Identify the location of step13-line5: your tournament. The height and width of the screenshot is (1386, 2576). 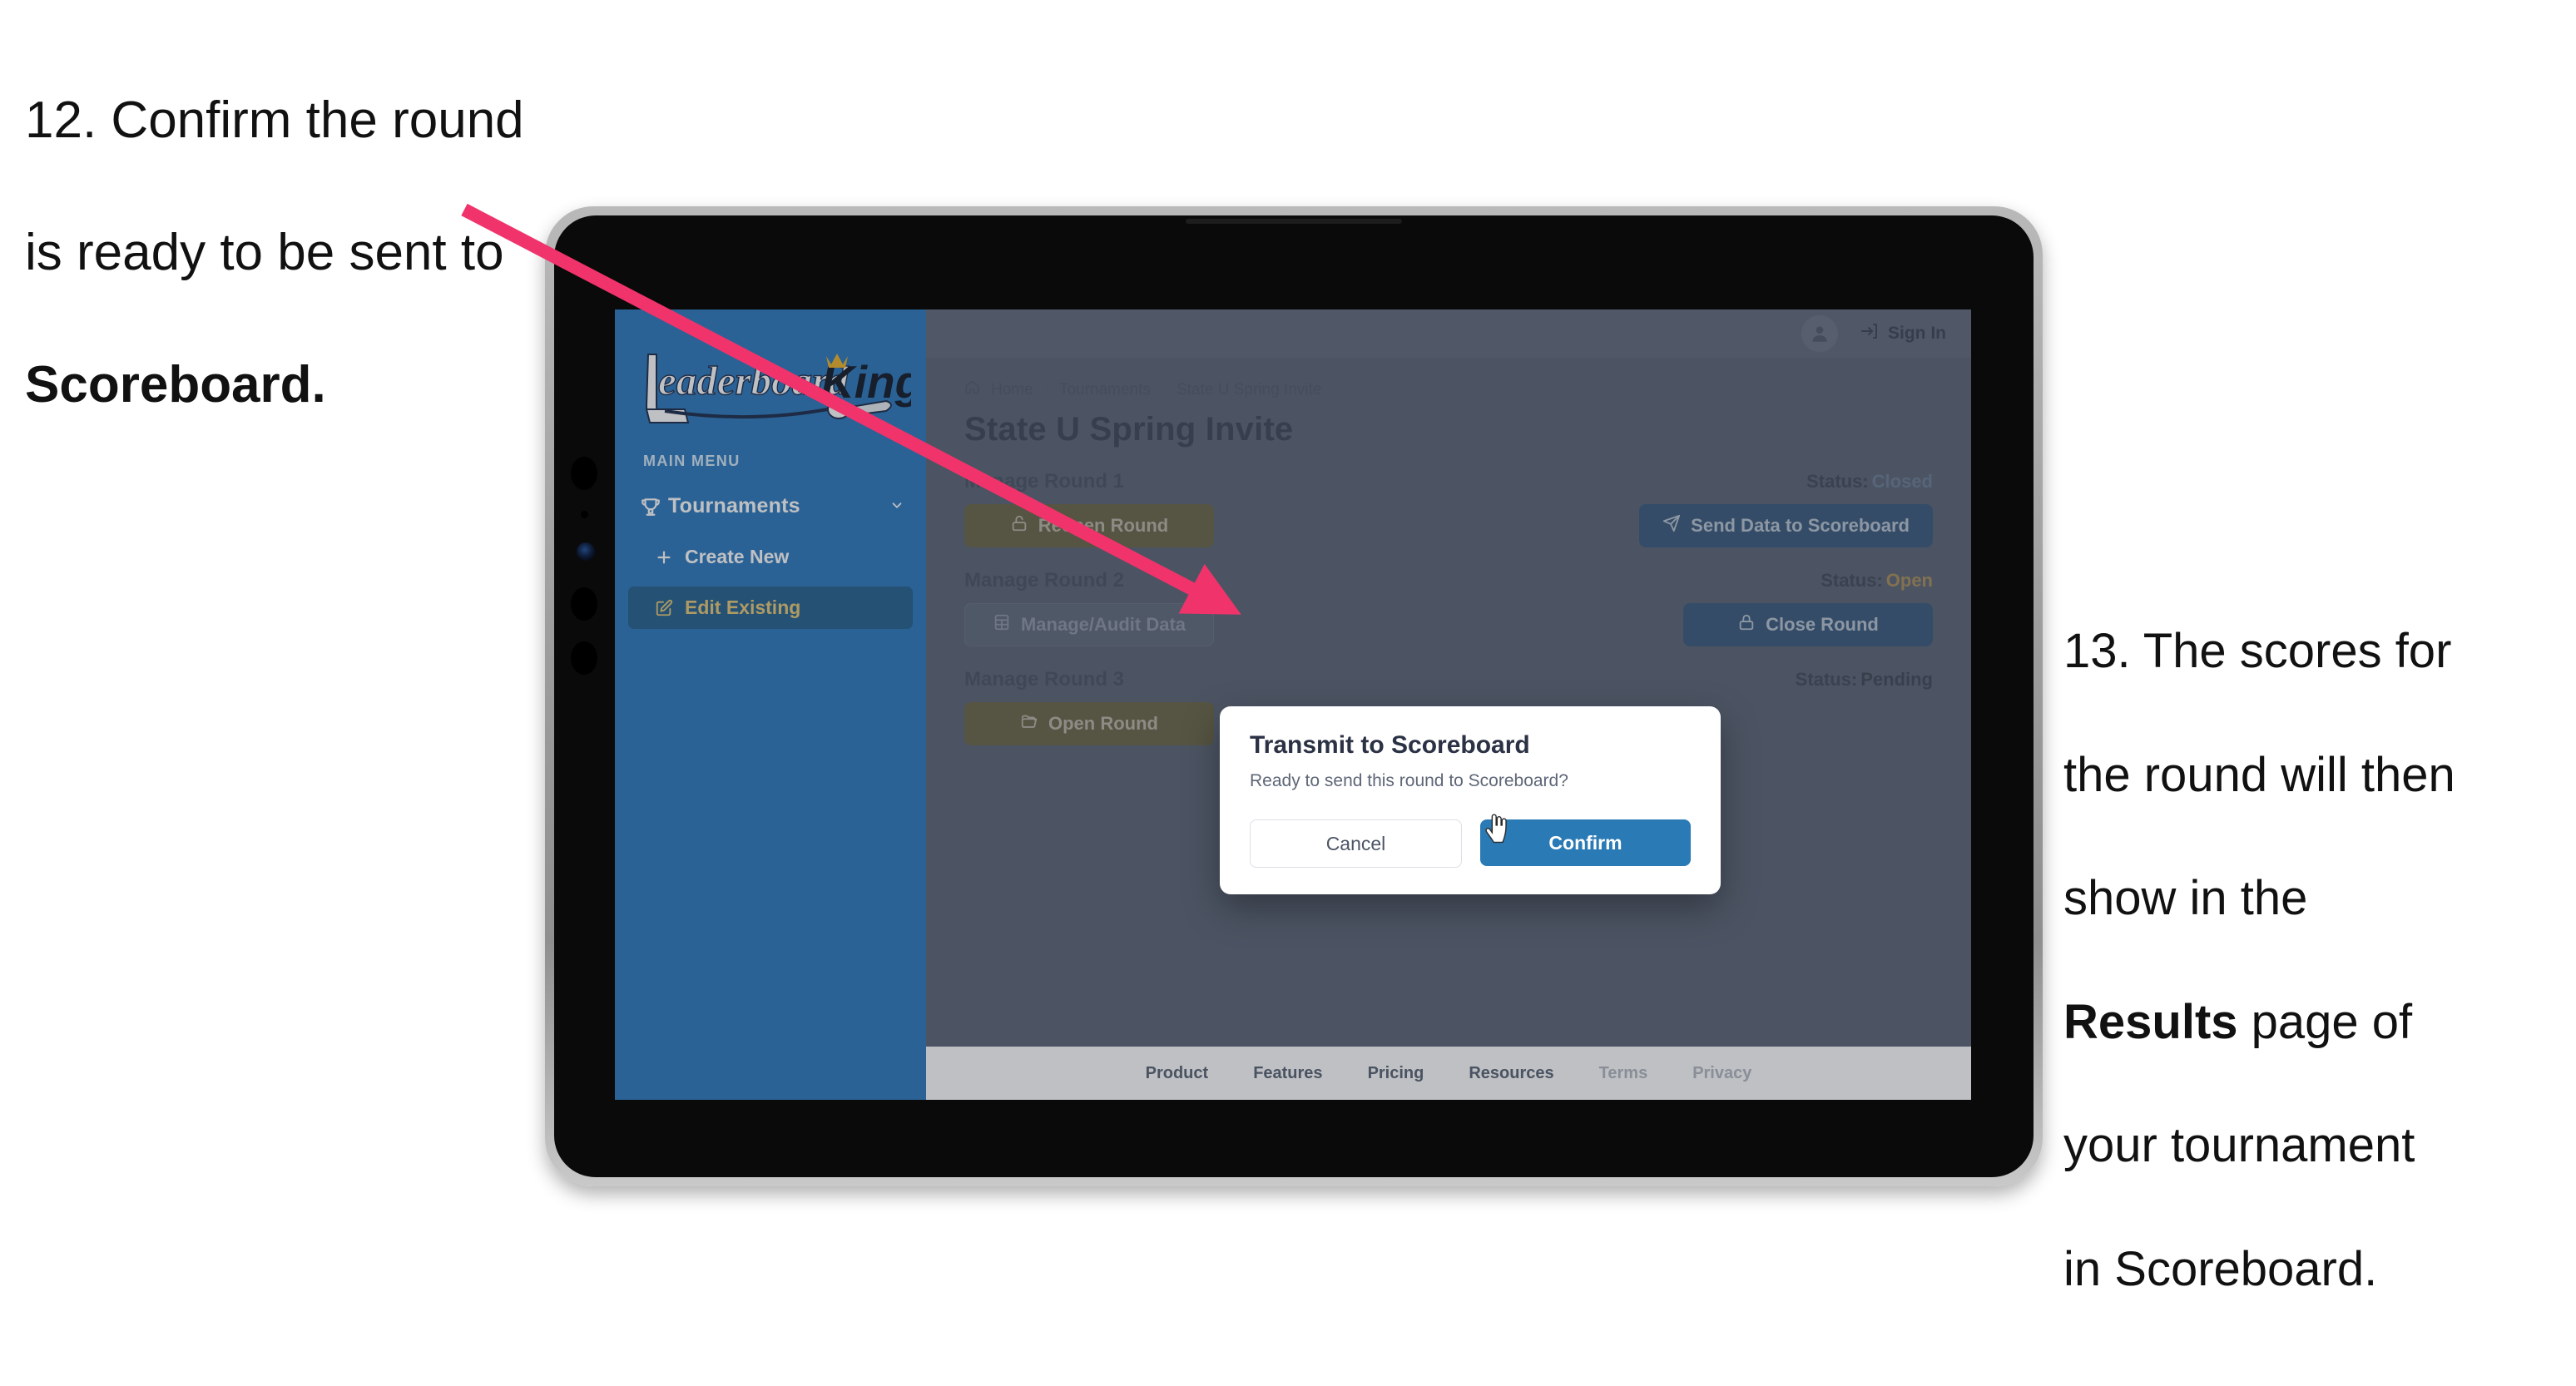
(2239, 1145).